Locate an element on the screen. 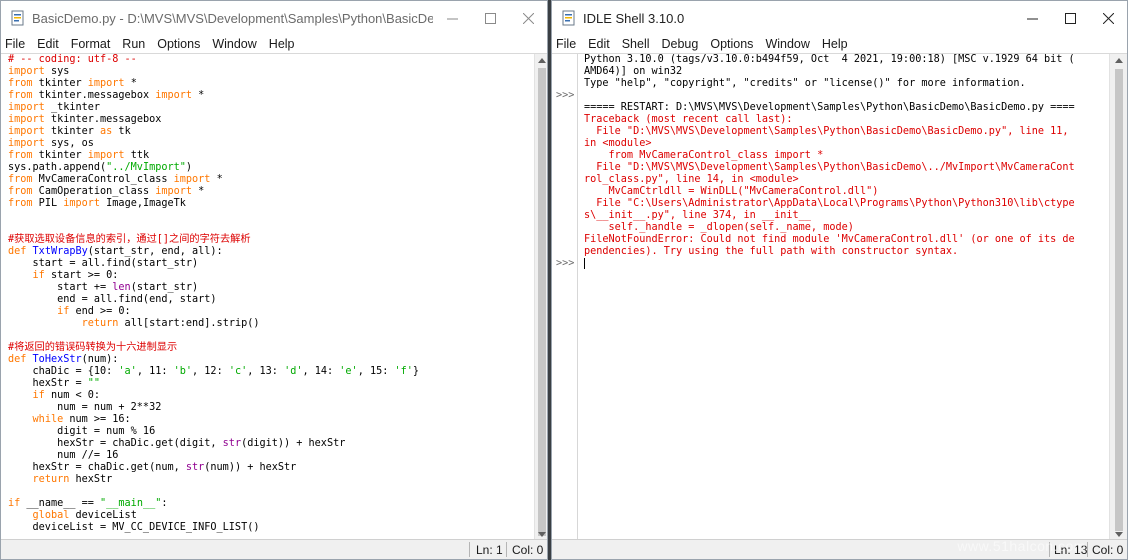 The image size is (1128, 560). code-line: start = all.find(start_str) is located at coordinates (103, 263).